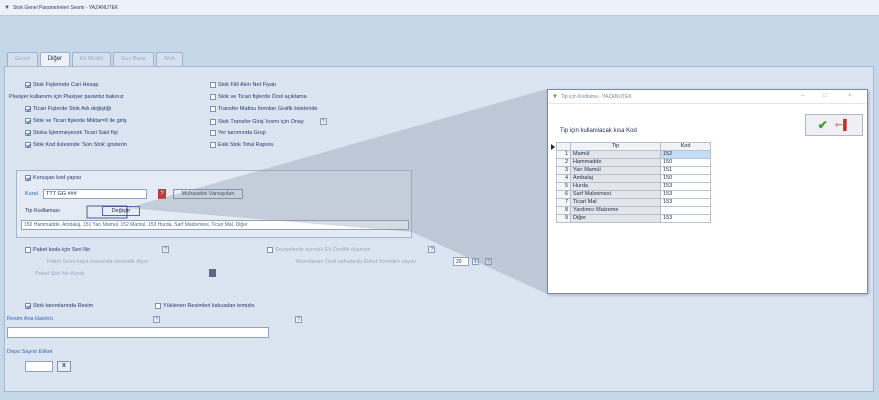  Describe the element at coordinates (57, 178) in the screenshot. I see `check-label: Konuşan kod yapısı` at that location.